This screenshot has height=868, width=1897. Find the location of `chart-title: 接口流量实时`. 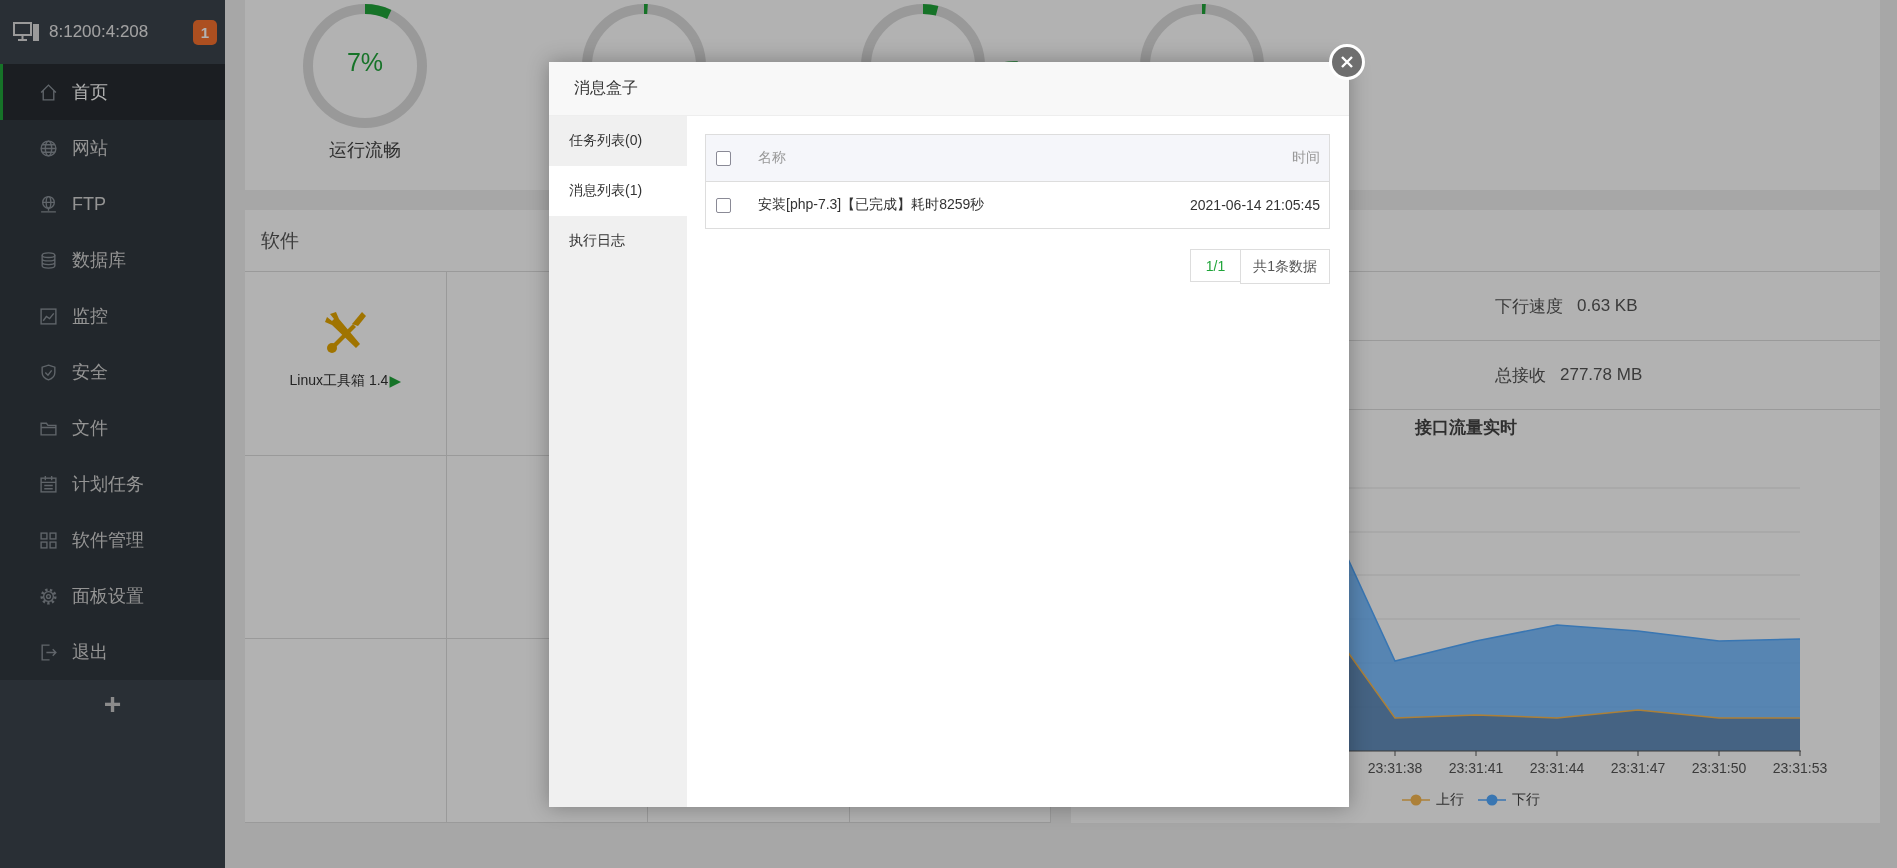

chart-title: 接口流量实时 is located at coordinates (1466, 428).